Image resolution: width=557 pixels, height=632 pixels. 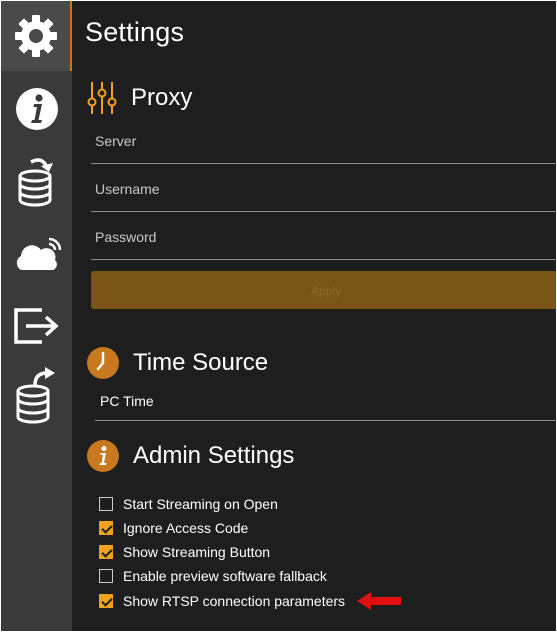 I want to click on admin-section-header: Admin Settings, so click(x=190, y=456).